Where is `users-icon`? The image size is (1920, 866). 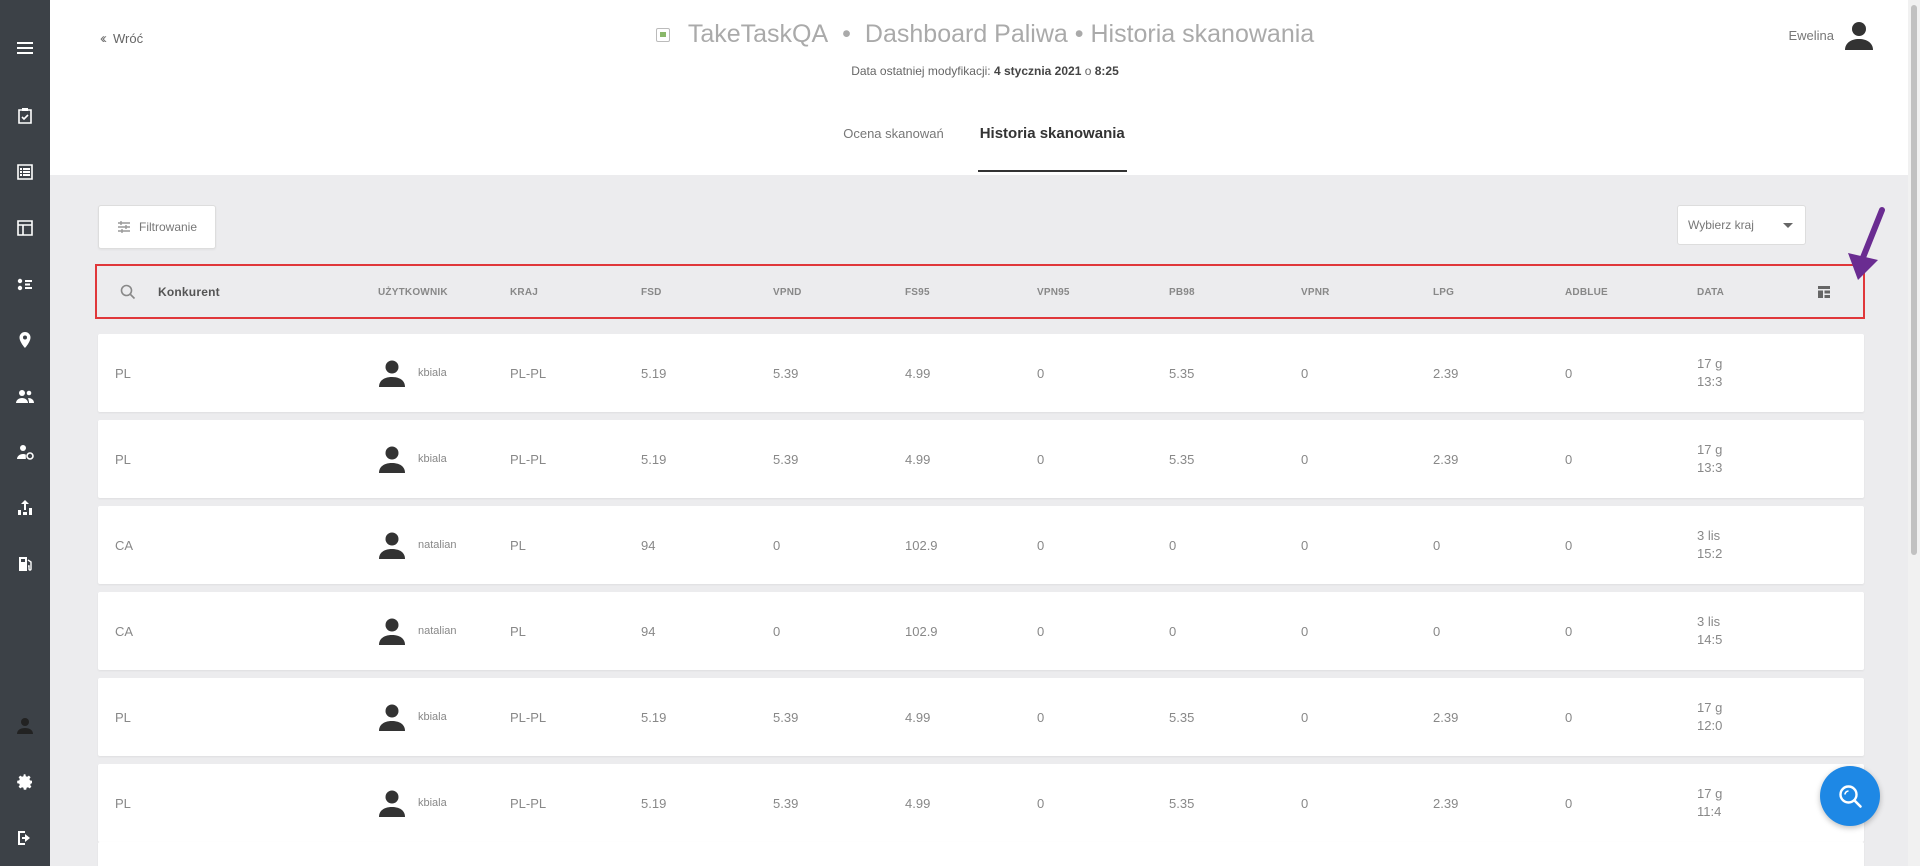
users-icon is located at coordinates (25, 396).